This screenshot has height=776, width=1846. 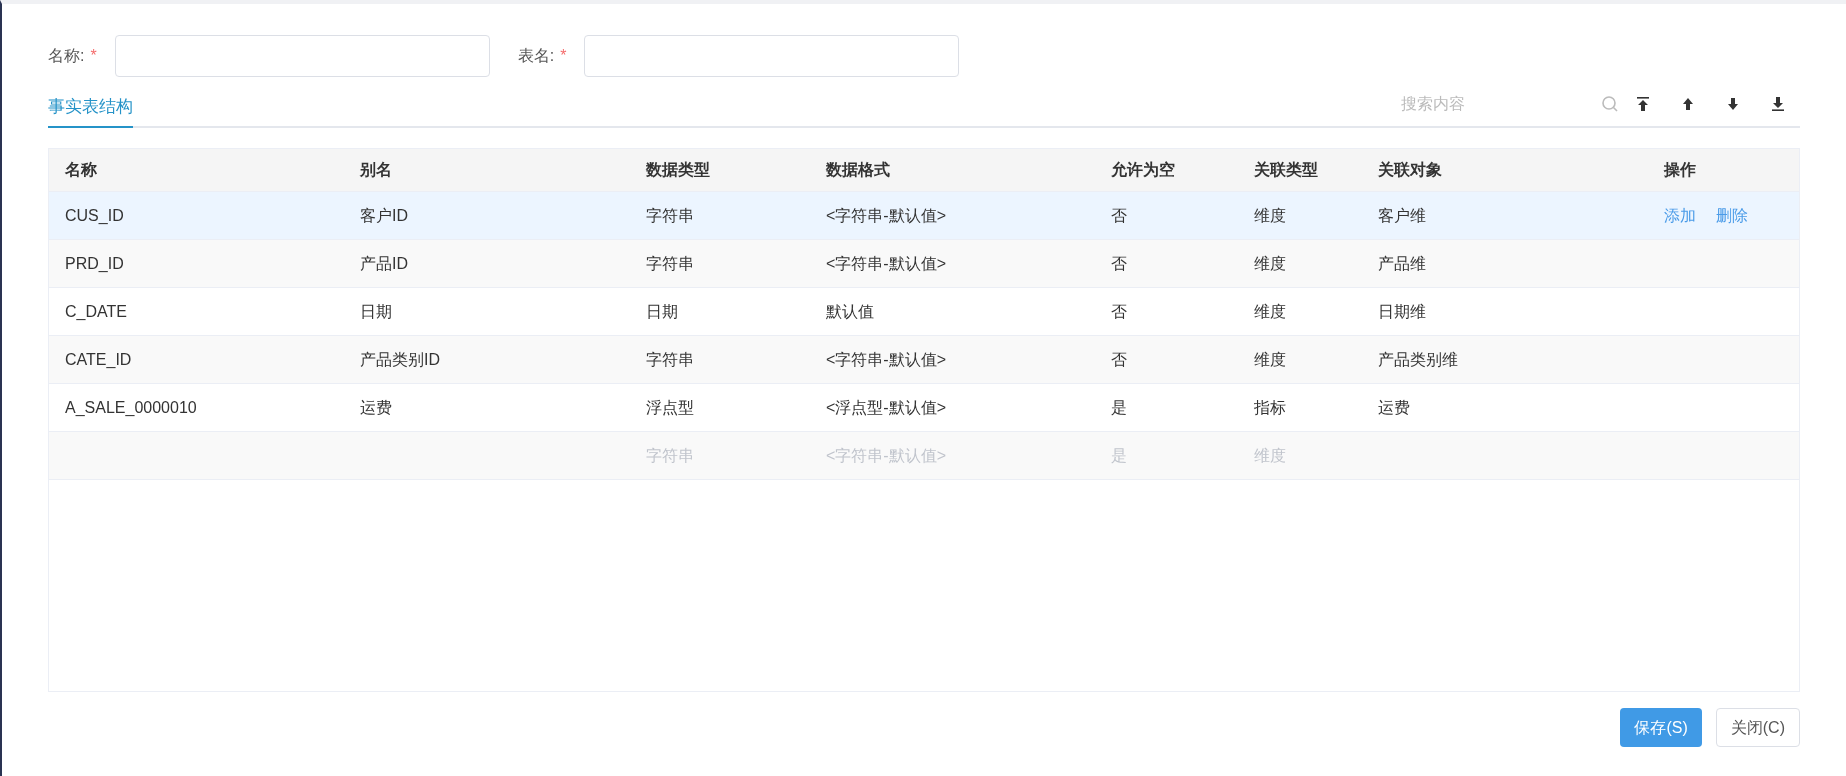 I want to click on column-header: 操作, so click(x=1679, y=170).